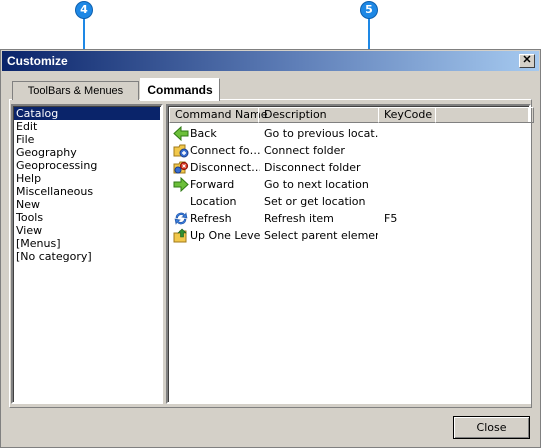 The width and height of the screenshot is (541, 448). What do you see at coordinates (87, 126) in the screenshot?
I see `category-item: Edit` at bounding box center [87, 126].